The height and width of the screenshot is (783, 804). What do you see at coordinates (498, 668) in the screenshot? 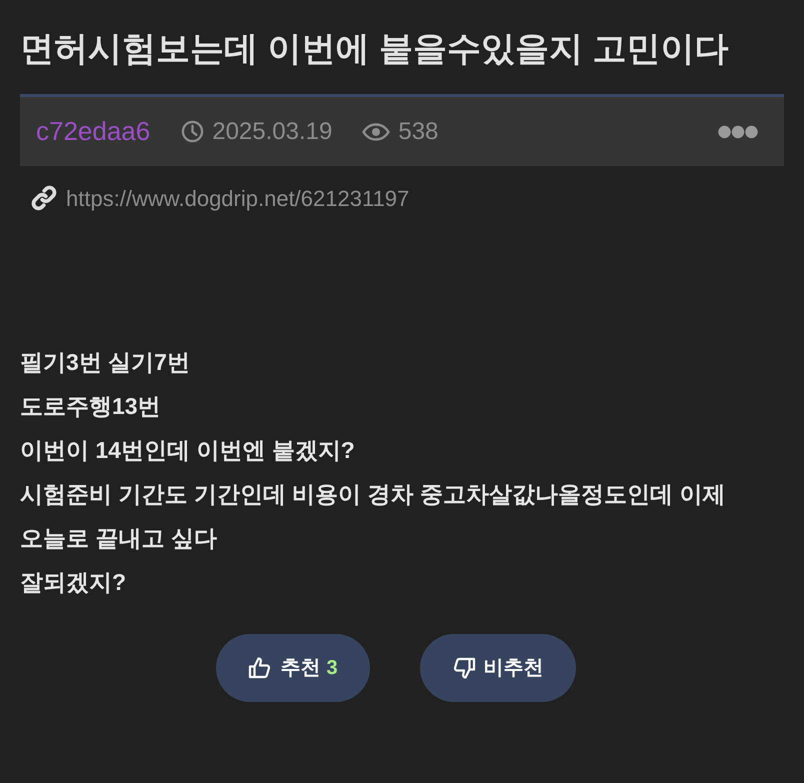
I see `downvote-button: 비추천` at bounding box center [498, 668].